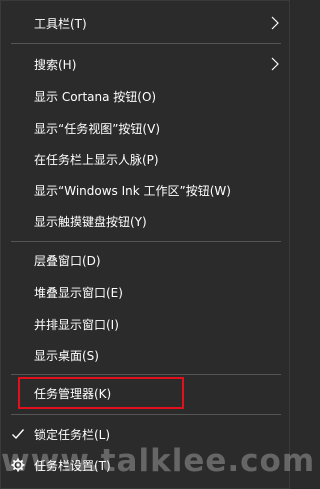  What do you see at coordinates (132, 190) in the screenshot?
I see `menu-item-label: 显示“Windows Ink 工作区”按钮(W)` at bounding box center [132, 190].